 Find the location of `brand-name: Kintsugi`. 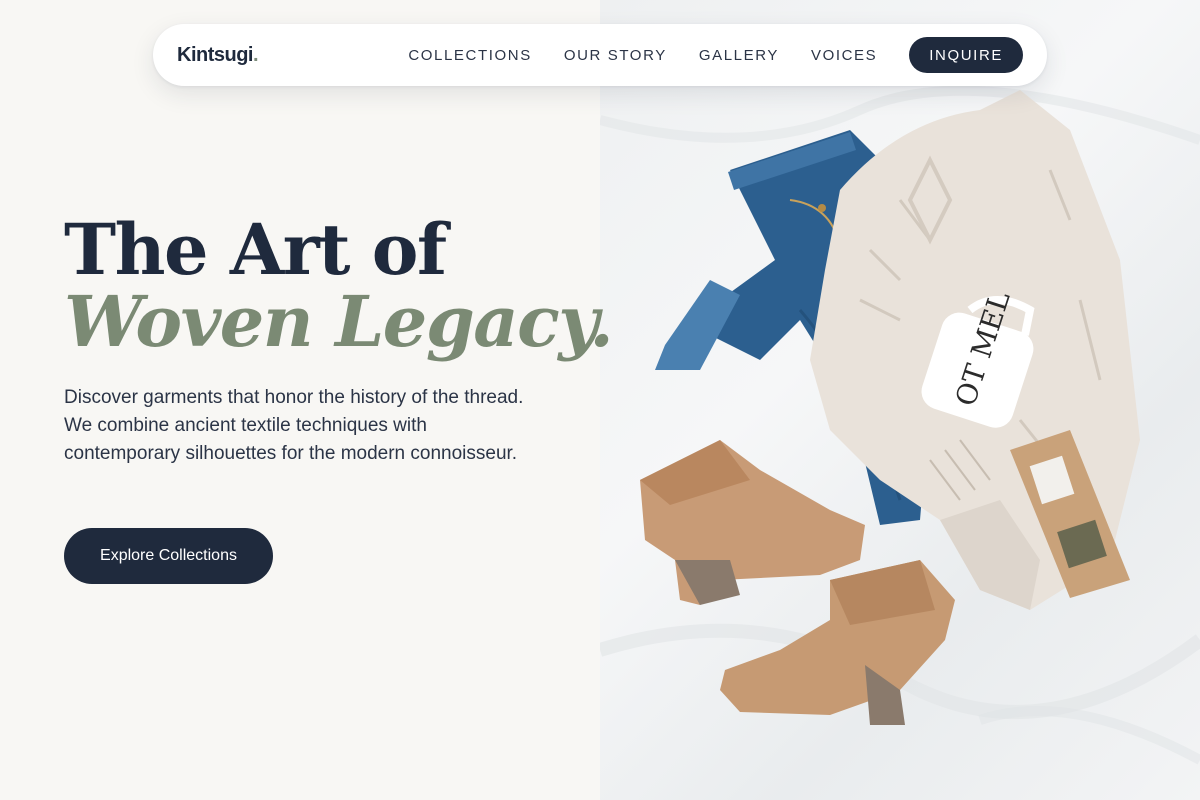

brand-name: Kintsugi is located at coordinates (215, 54).